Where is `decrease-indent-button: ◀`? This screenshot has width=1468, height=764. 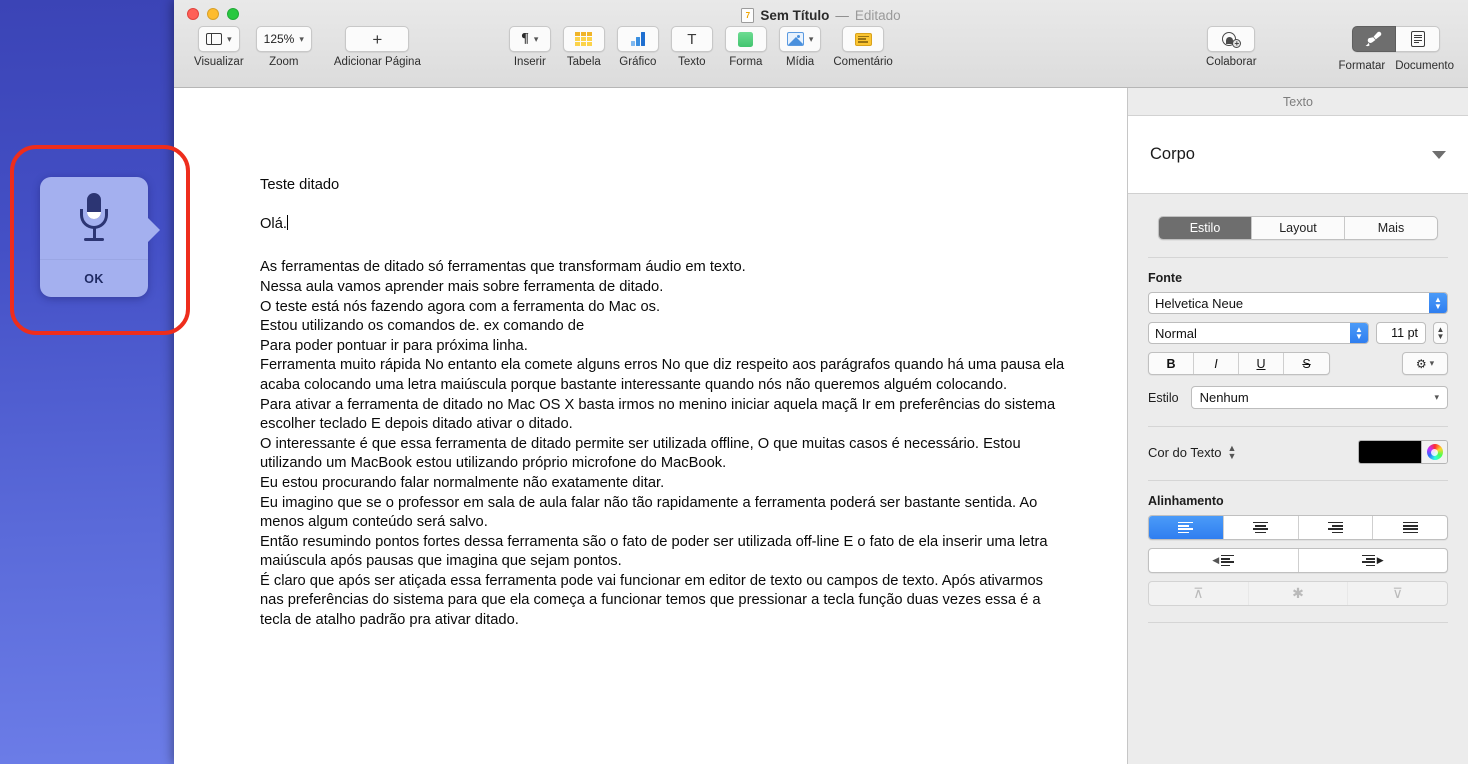
decrease-indent-button: ◀ is located at coordinates (1224, 560).